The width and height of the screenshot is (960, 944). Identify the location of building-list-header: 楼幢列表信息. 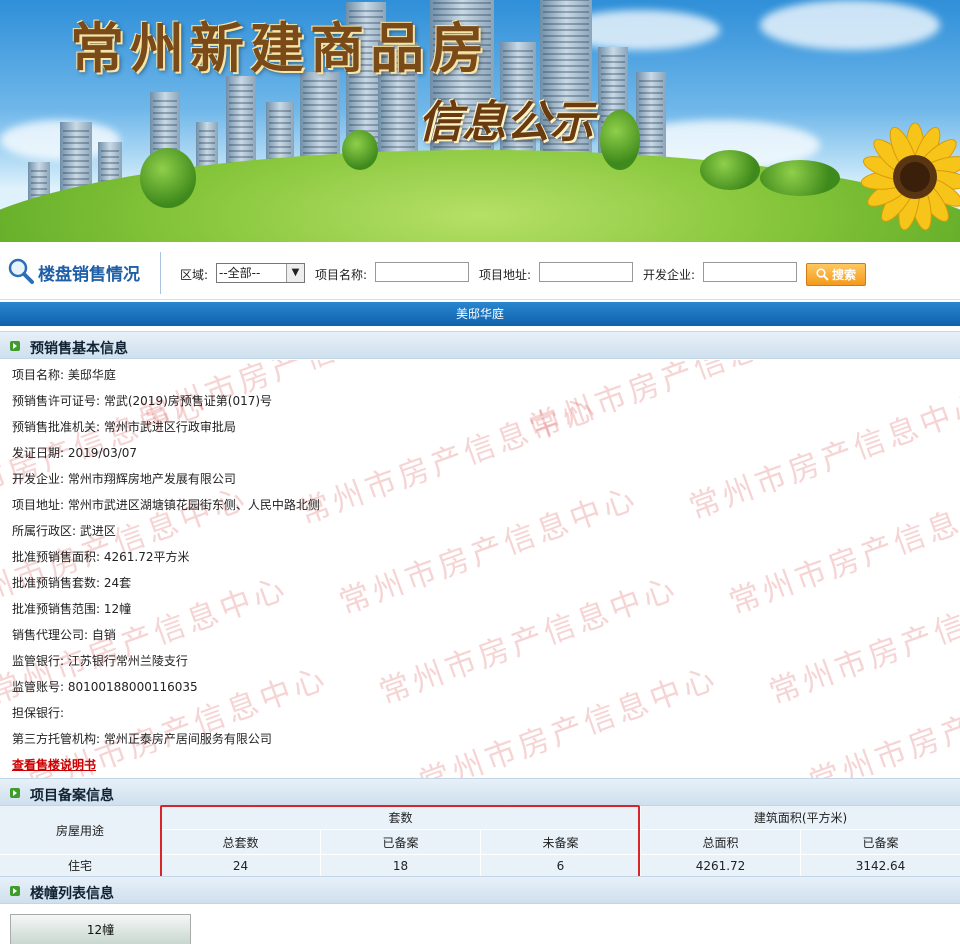
(480, 890).